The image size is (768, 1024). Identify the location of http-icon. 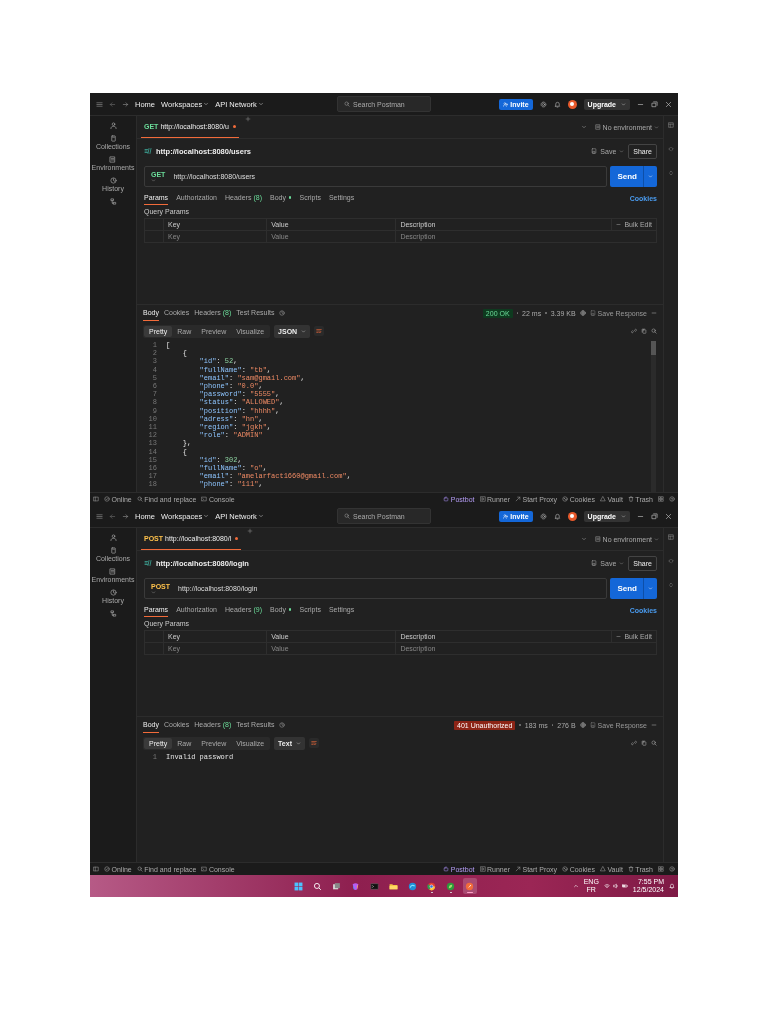
(148, 151).